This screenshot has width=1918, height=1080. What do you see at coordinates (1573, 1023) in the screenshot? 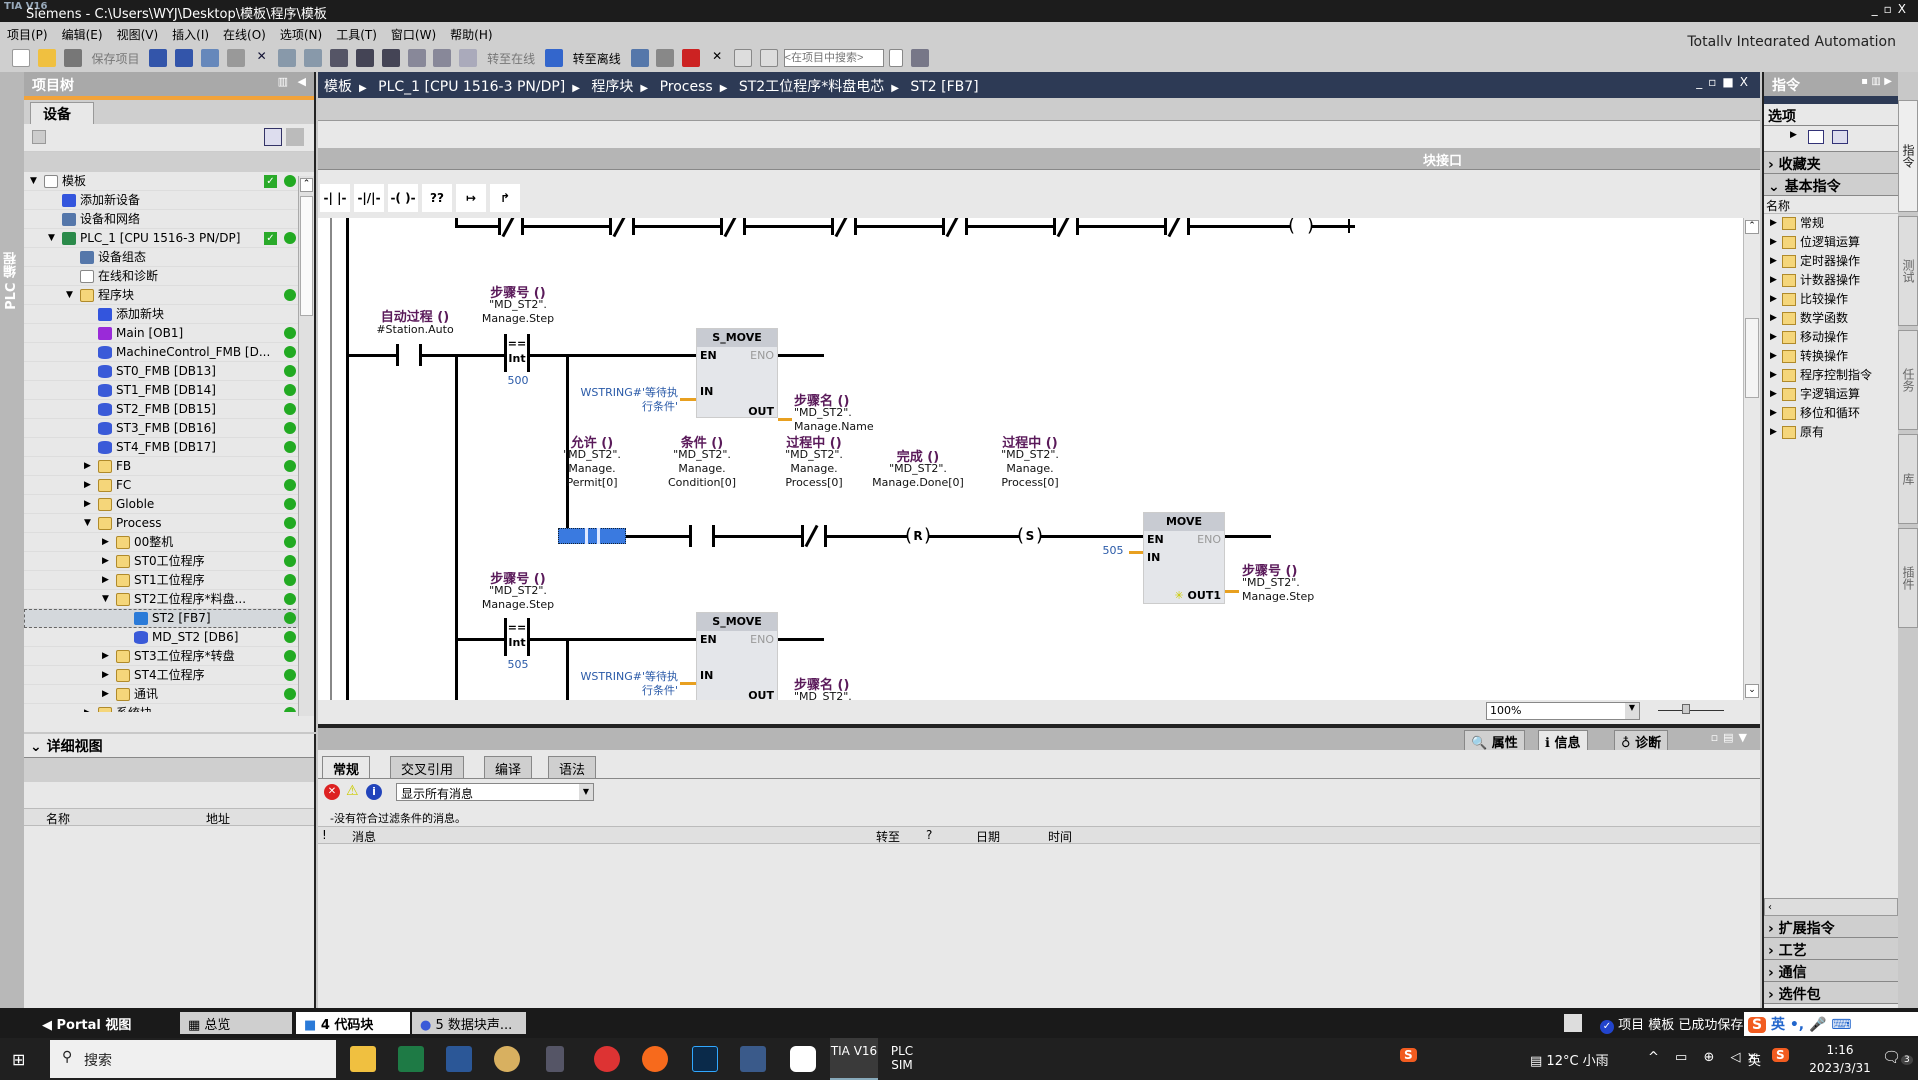
I see `save-status-icon` at bounding box center [1573, 1023].